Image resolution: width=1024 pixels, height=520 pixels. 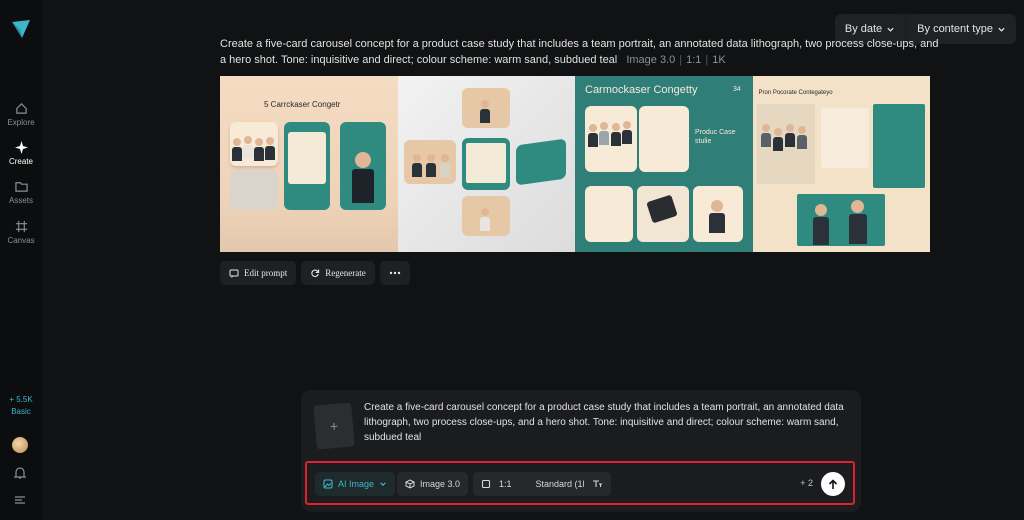 What do you see at coordinates (505, 484) in the screenshot?
I see `ratio-label: 1:1` at bounding box center [505, 484].